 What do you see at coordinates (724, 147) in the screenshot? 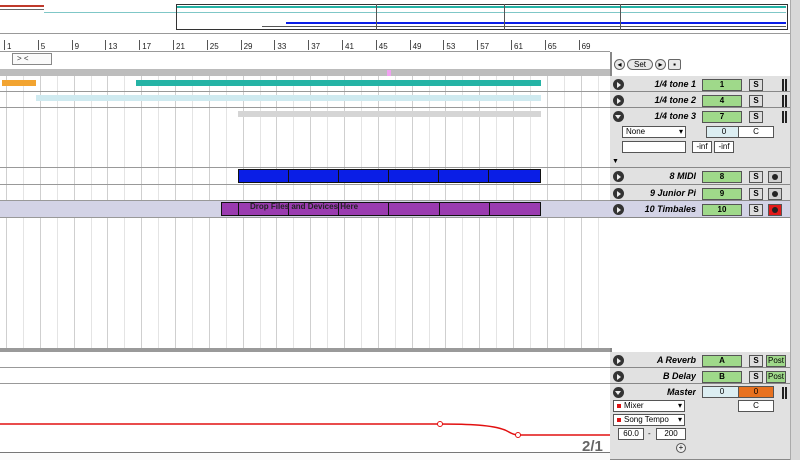
I see `range-max-field: -inf` at bounding box center [724, 147].